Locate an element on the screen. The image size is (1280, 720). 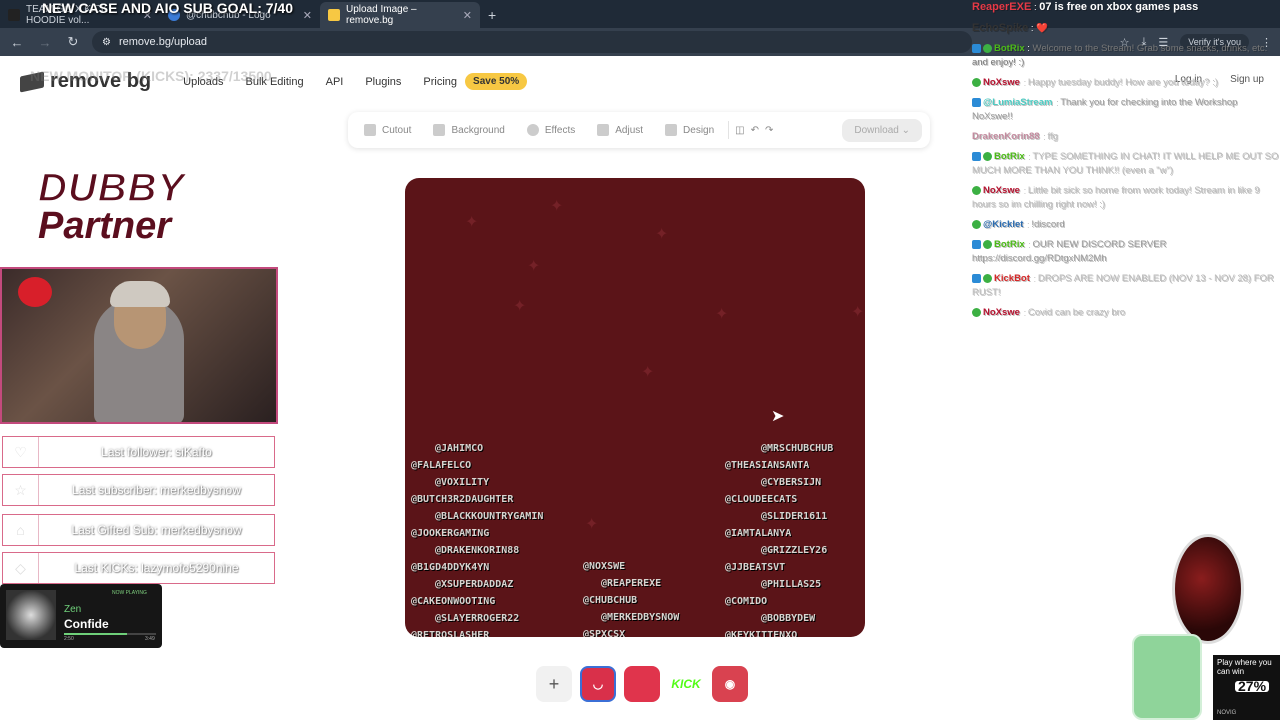
design-icon is located at coordinates (671, 130).